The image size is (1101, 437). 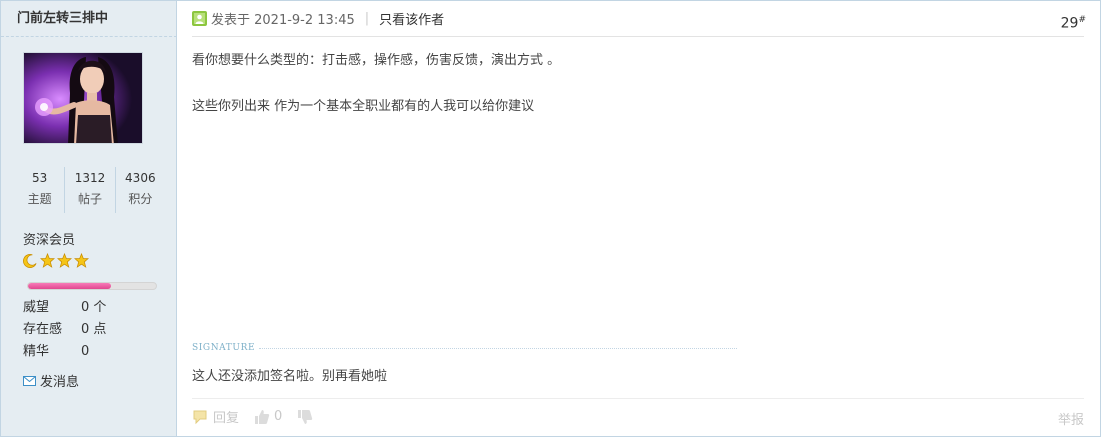 I want to click on level-progress-bar, so click(x=92, y=286).